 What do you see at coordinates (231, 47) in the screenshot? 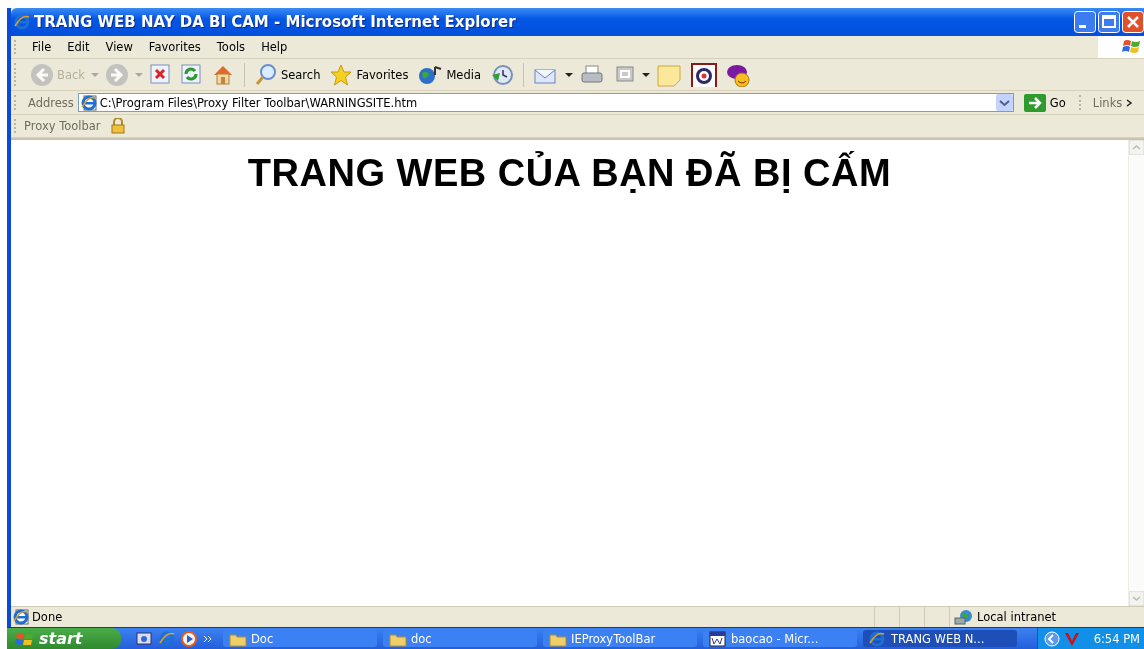
I see `menu-item: Tools` at bounding box center [231, 47].